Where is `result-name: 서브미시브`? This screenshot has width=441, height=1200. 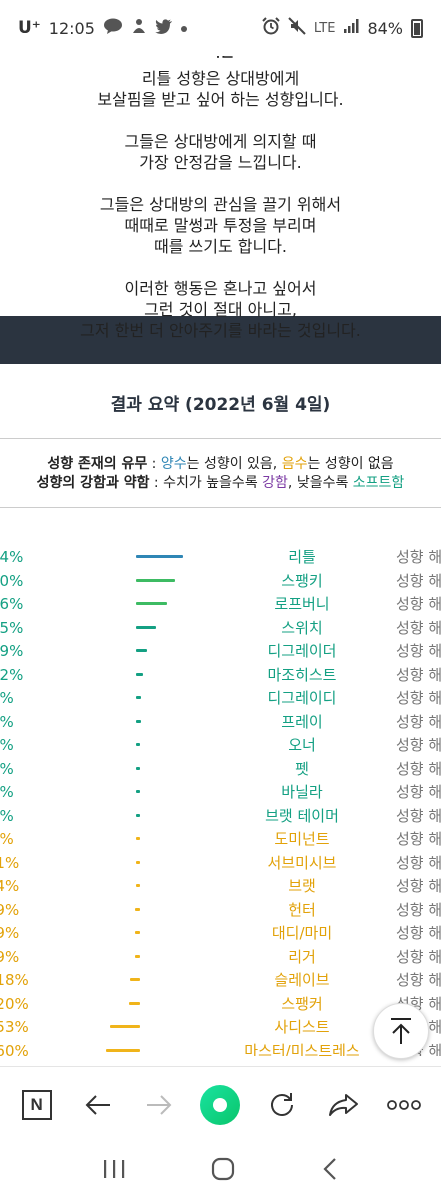
result-name: 서브미시브 is located at coordinates (302, 863).